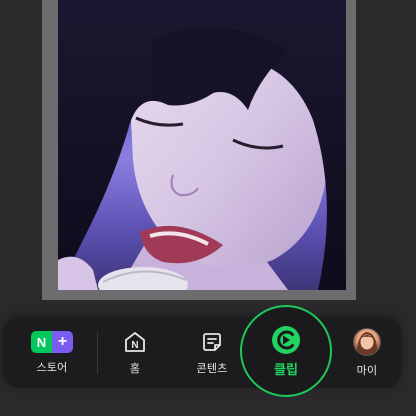 The image size is (416, 416). What do you see at coordinates (212, 342) in the screenshot?
I see `contents-icon` at bounding box center [212, 342].